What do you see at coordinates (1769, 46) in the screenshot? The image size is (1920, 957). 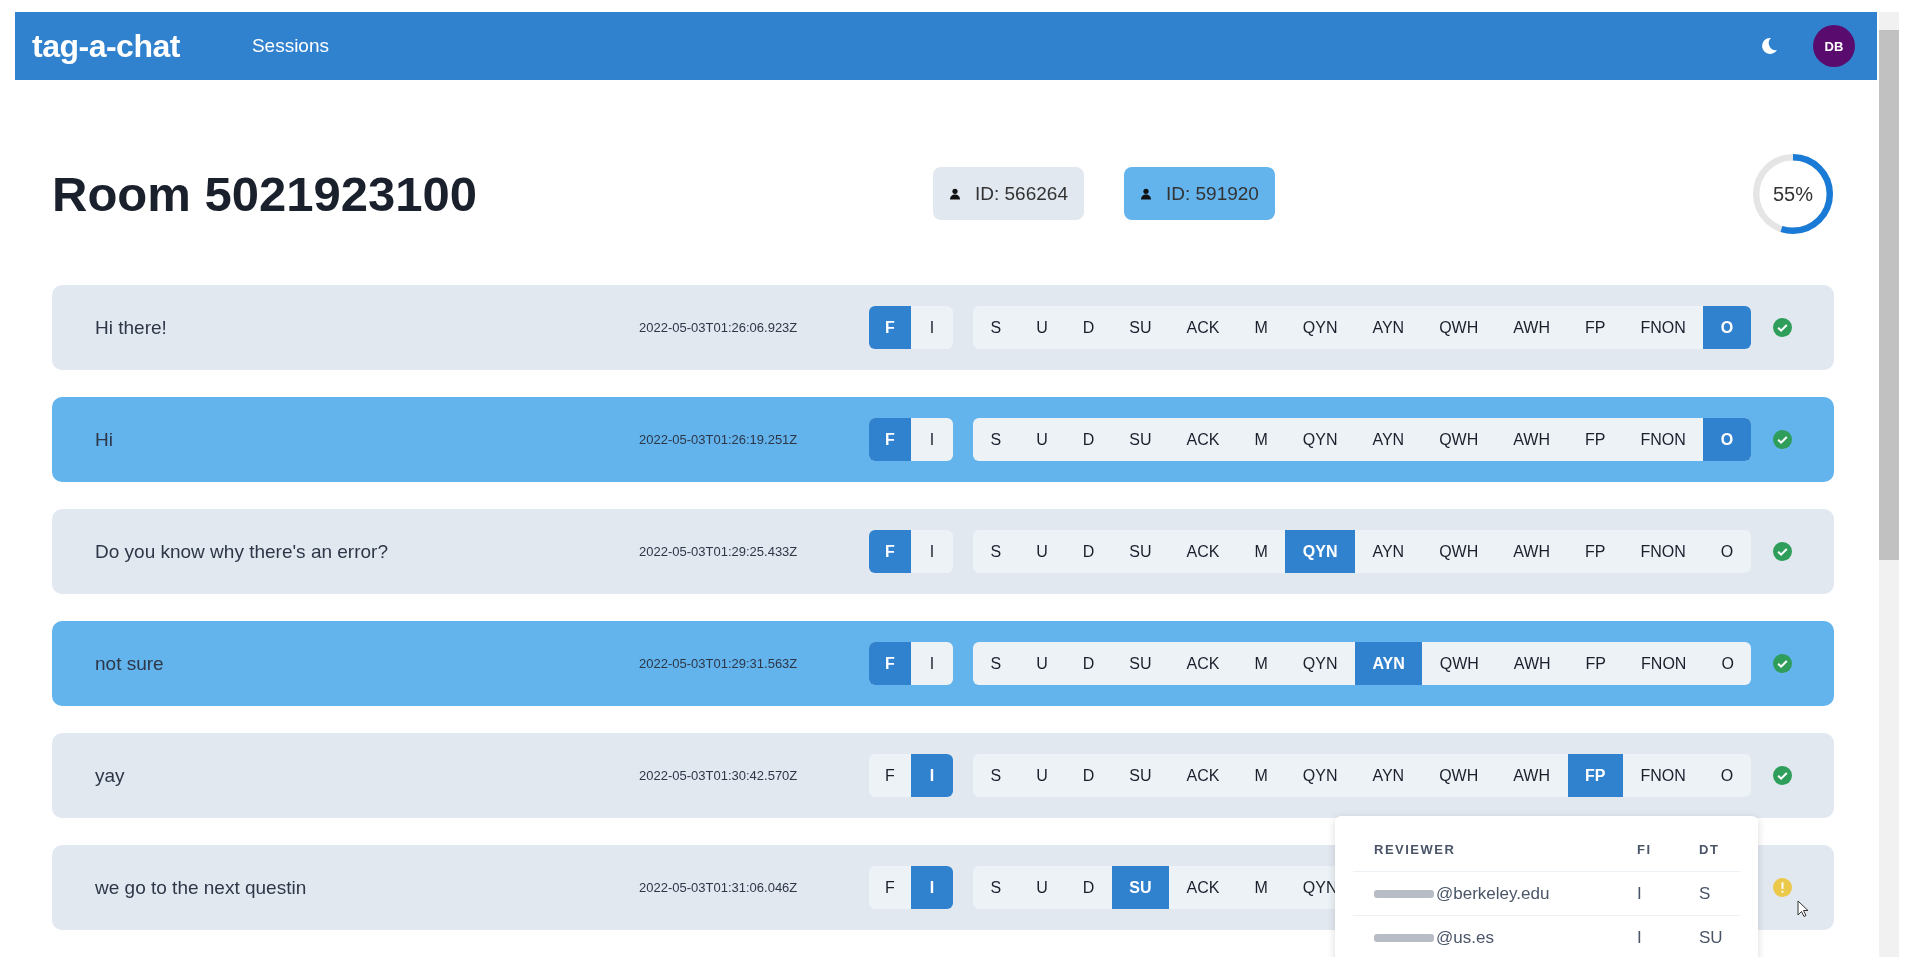 I see `moon-icon` at bounding box center [1769, 46].